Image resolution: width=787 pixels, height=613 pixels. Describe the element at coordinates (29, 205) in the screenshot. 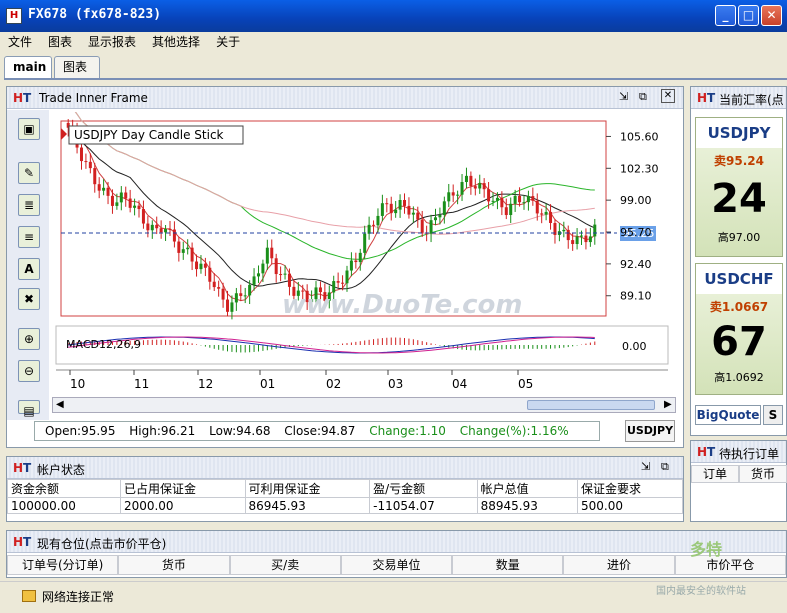

I see `list-icon: ≣` at that location.